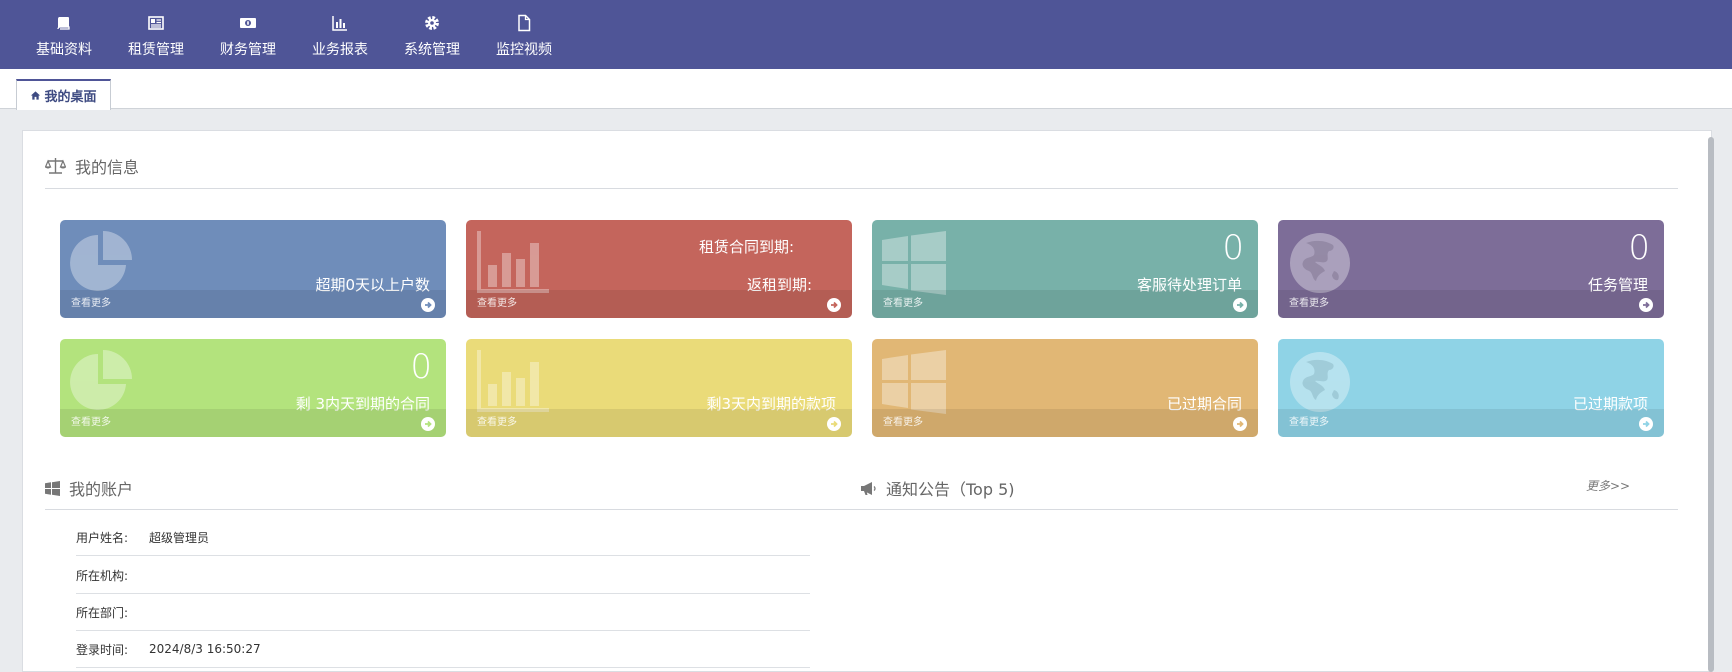 This screenshot has width=1732, height=672. What do you see at coordinates (443, 649) in the screenshot?
I see `account-row-login-time: 登录时间: 2024/8/3 16:50:27` at bounding box center [443, 649].